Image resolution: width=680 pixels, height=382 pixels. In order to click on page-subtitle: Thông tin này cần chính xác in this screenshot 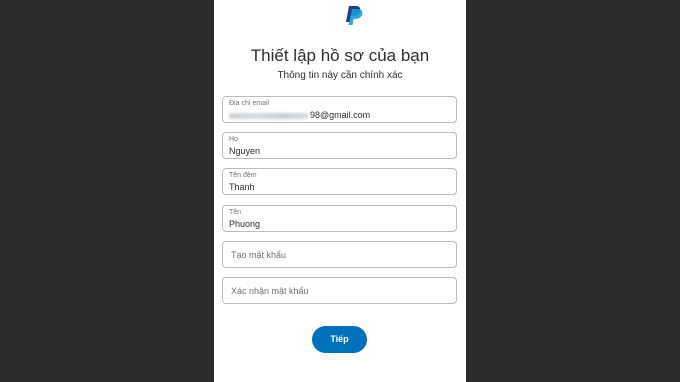, I will do `click(340, 75)`.